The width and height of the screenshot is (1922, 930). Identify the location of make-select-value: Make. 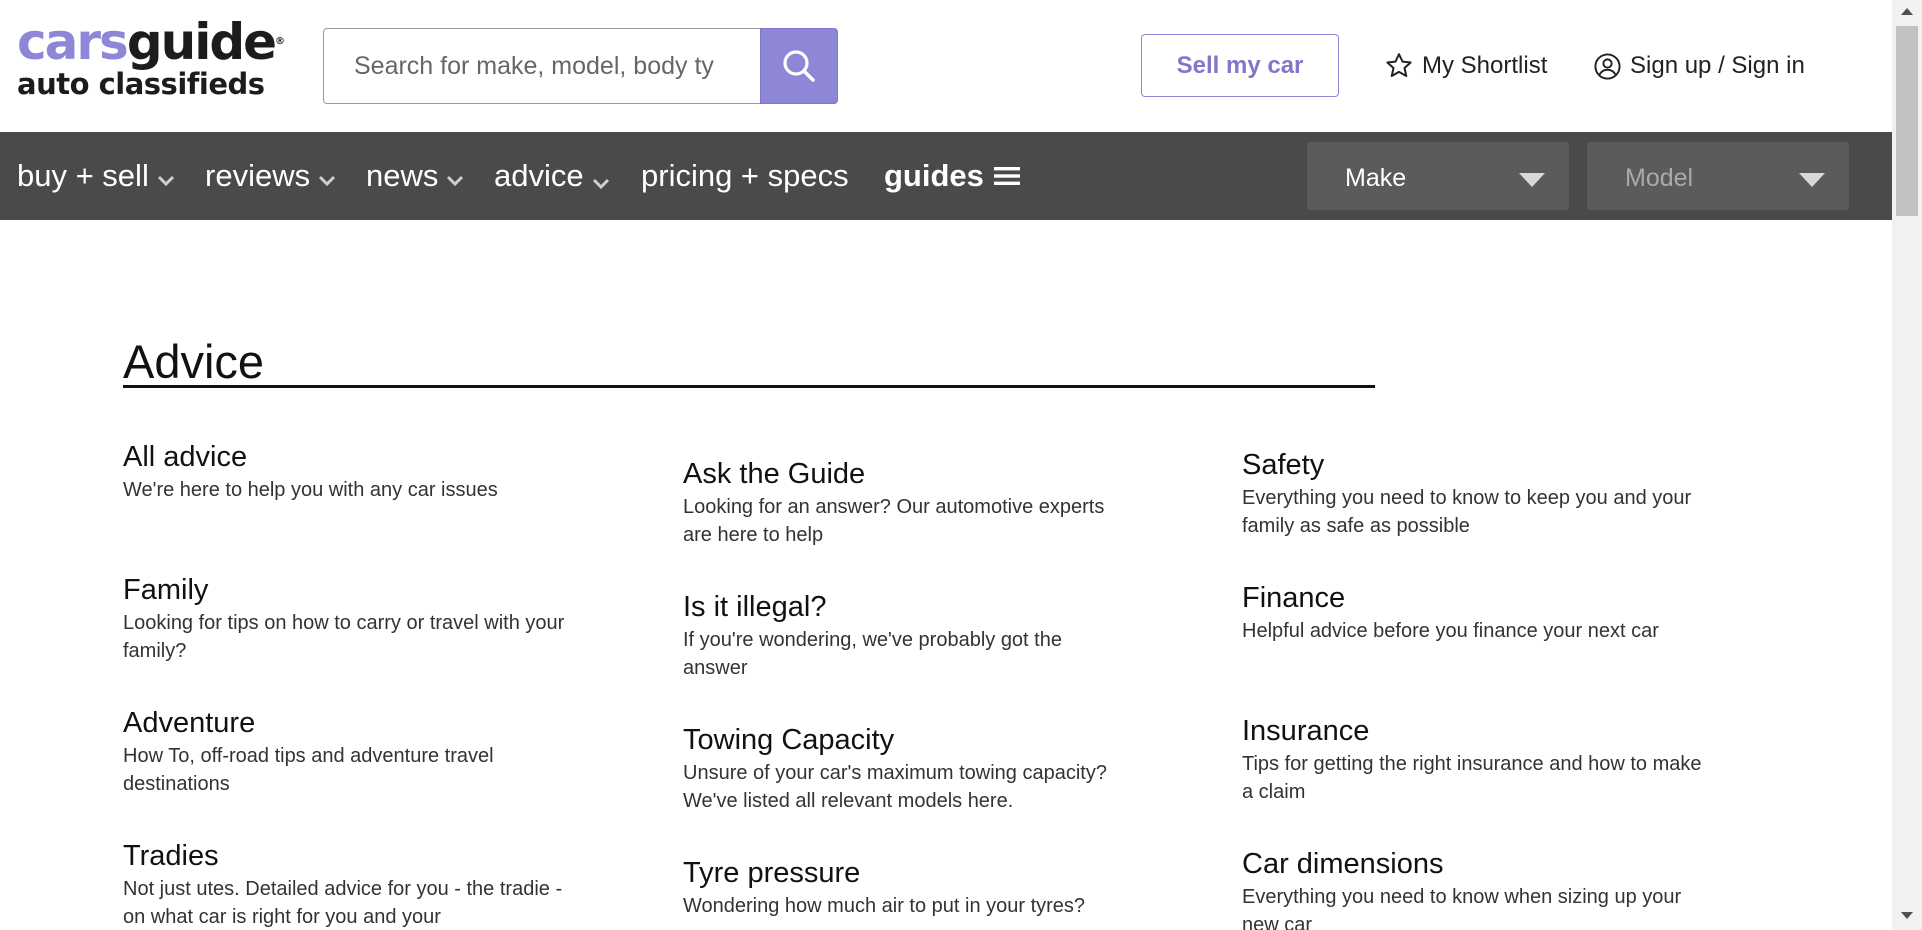
(1376, 178).